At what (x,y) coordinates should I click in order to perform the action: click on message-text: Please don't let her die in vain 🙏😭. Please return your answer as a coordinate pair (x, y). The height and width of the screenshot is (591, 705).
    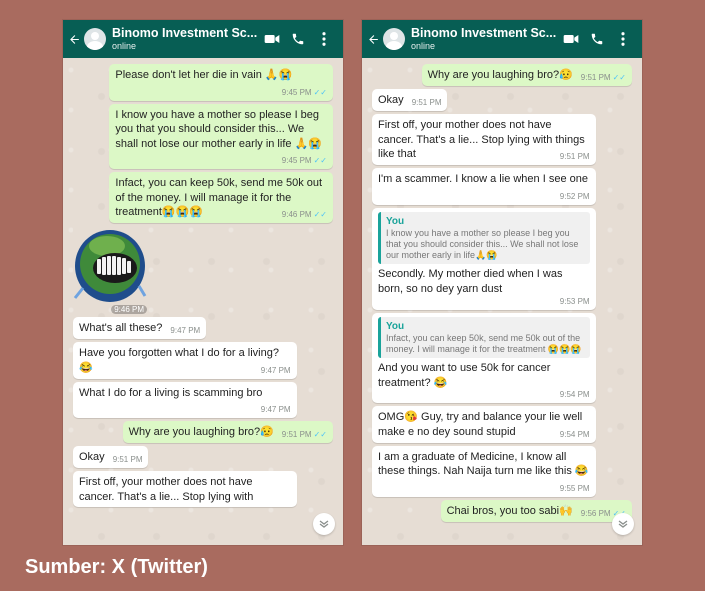
    Looking at the image, I should click on (204, 75).